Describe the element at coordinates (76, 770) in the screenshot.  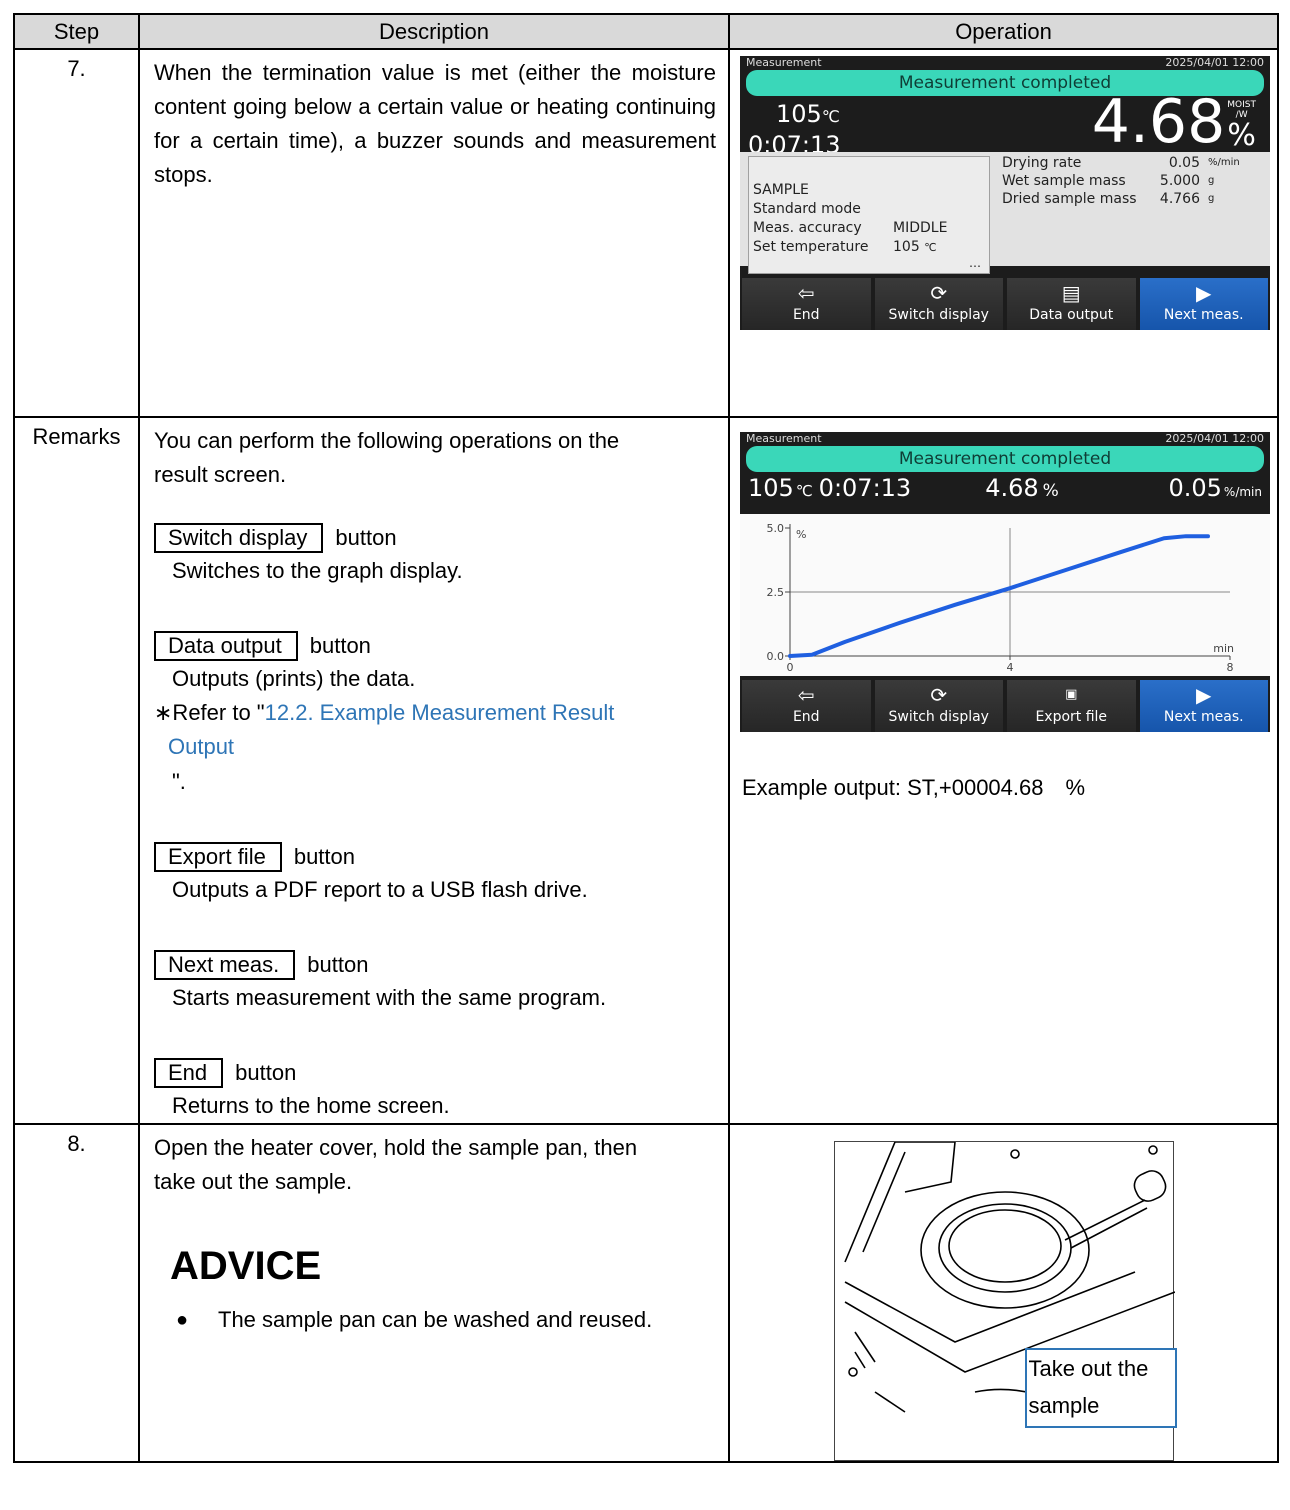
I see `remarks-label: Remarks` at that location.